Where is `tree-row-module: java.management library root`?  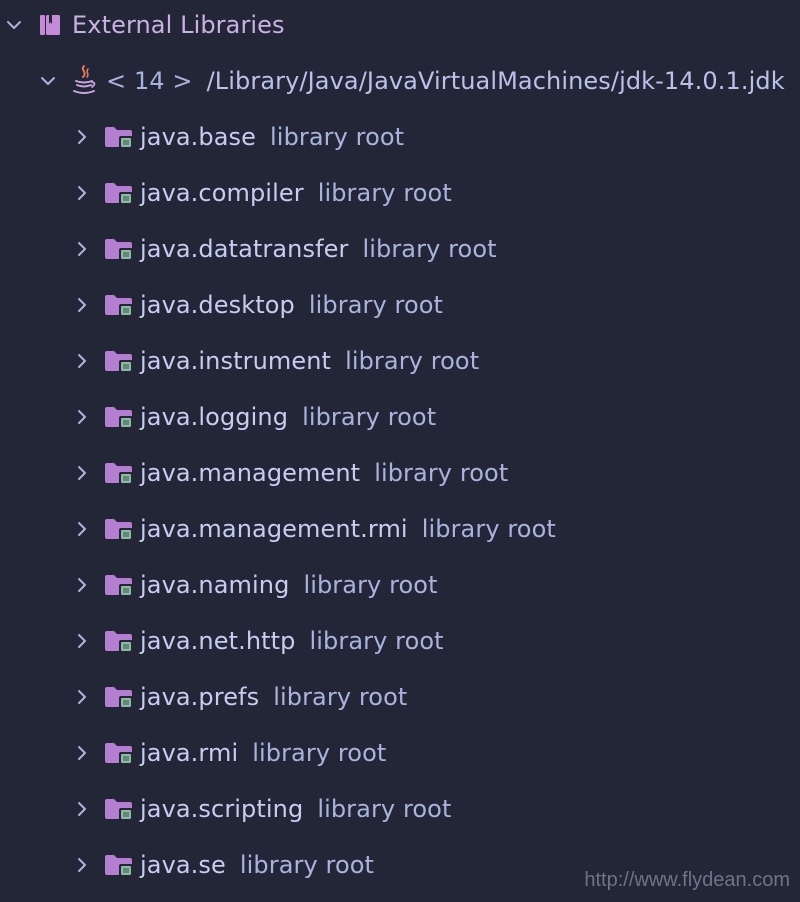
tree-row-module: java.management library root is located at coordinates (400, 473).